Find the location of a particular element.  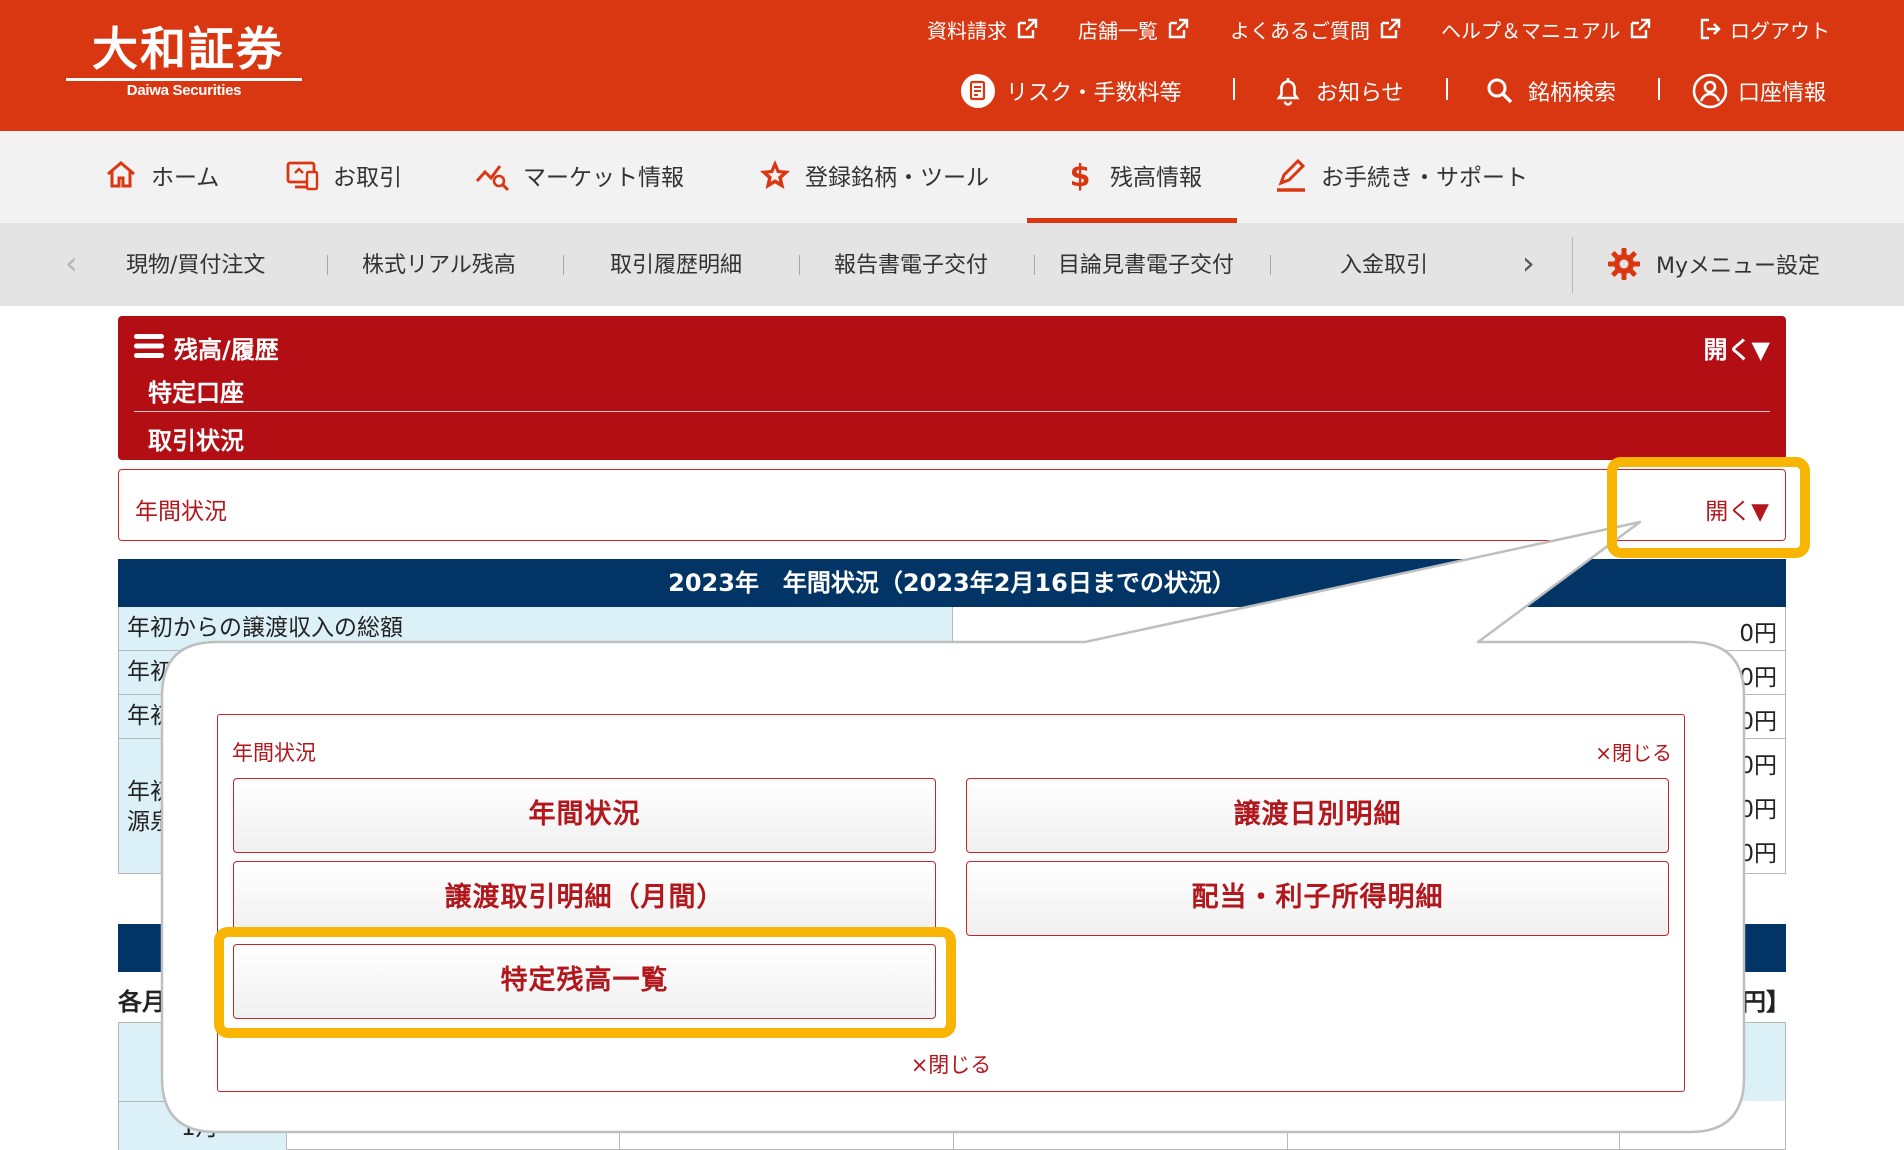

logout-label: ログアウト is located at coordinates (1780, 30).